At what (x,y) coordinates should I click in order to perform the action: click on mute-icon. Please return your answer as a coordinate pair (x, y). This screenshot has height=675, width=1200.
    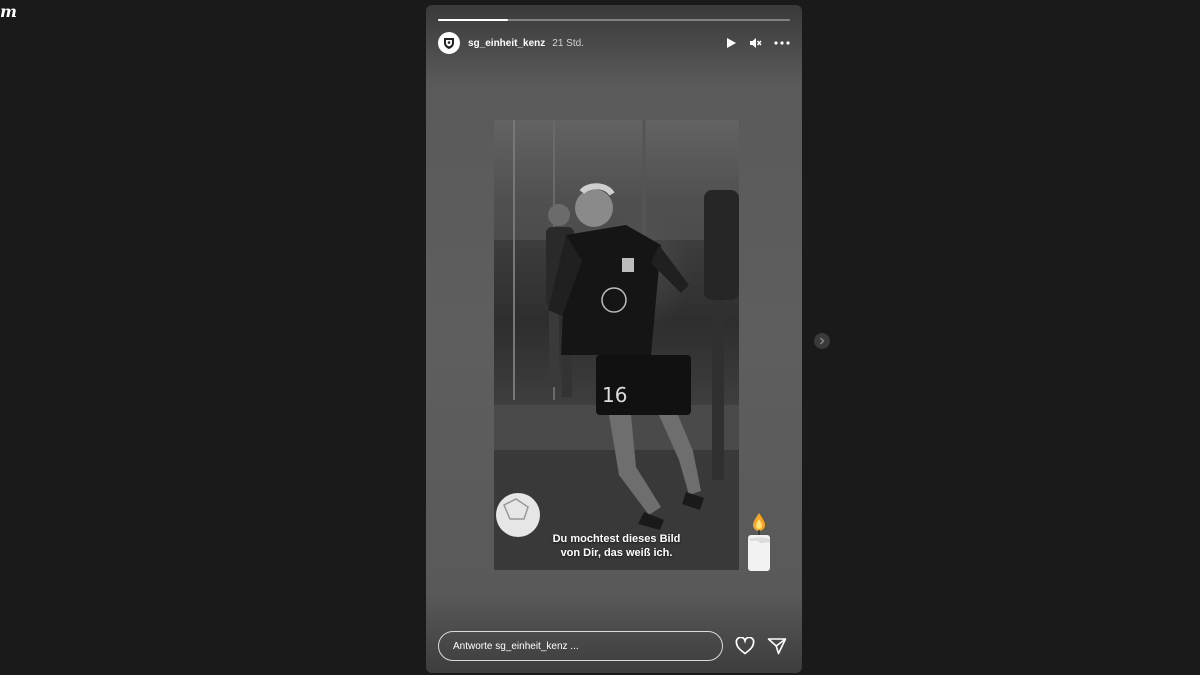
    Looking at the image, I should click on (755, 43).